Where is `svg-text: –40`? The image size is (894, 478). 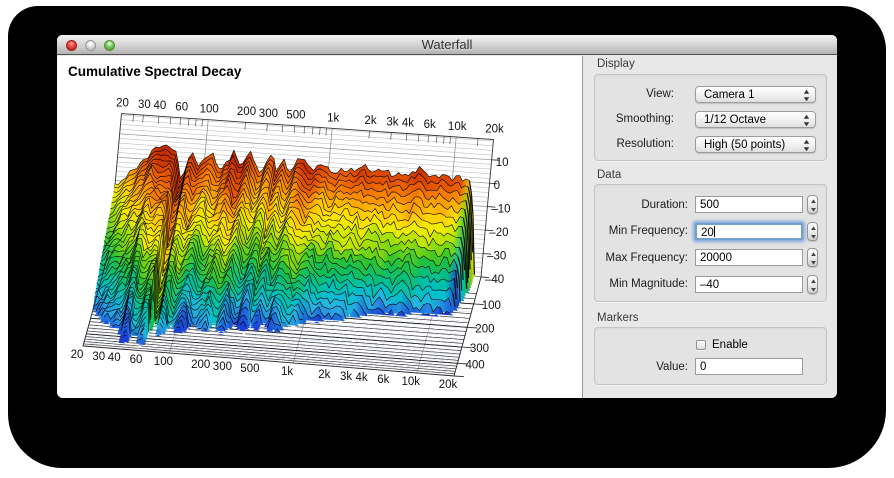 svg-text: –40 is located at coordinates (494, 280).